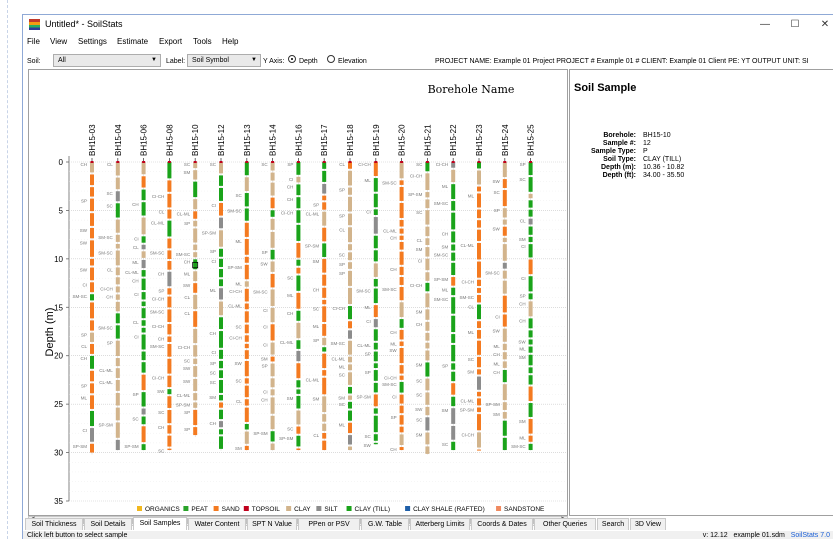 The height and width of the screenshot is (539, 833). I want to click on tab-g-w-table: G.W. Table, so click(385, 524).